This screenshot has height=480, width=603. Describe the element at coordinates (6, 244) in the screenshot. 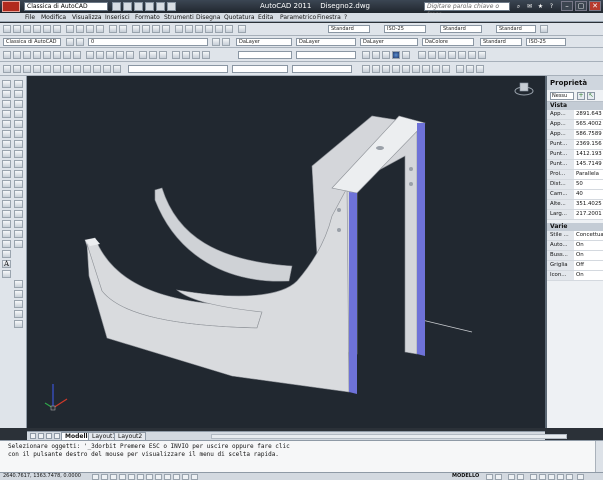

I see `region-icon` at that location.